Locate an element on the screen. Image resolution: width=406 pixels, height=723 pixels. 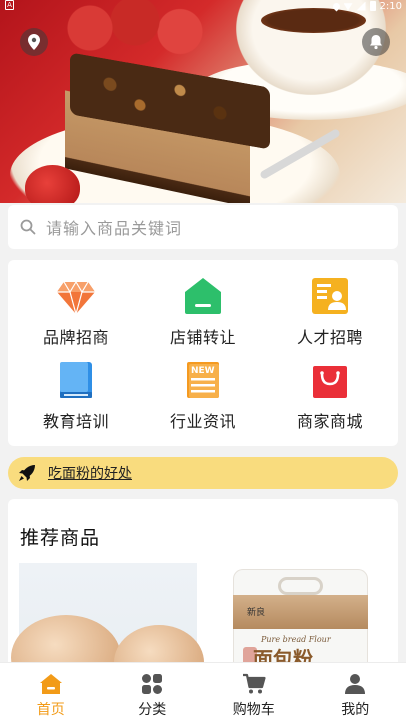
nav-cart: 购物车 is located at coordinates (254, 693).